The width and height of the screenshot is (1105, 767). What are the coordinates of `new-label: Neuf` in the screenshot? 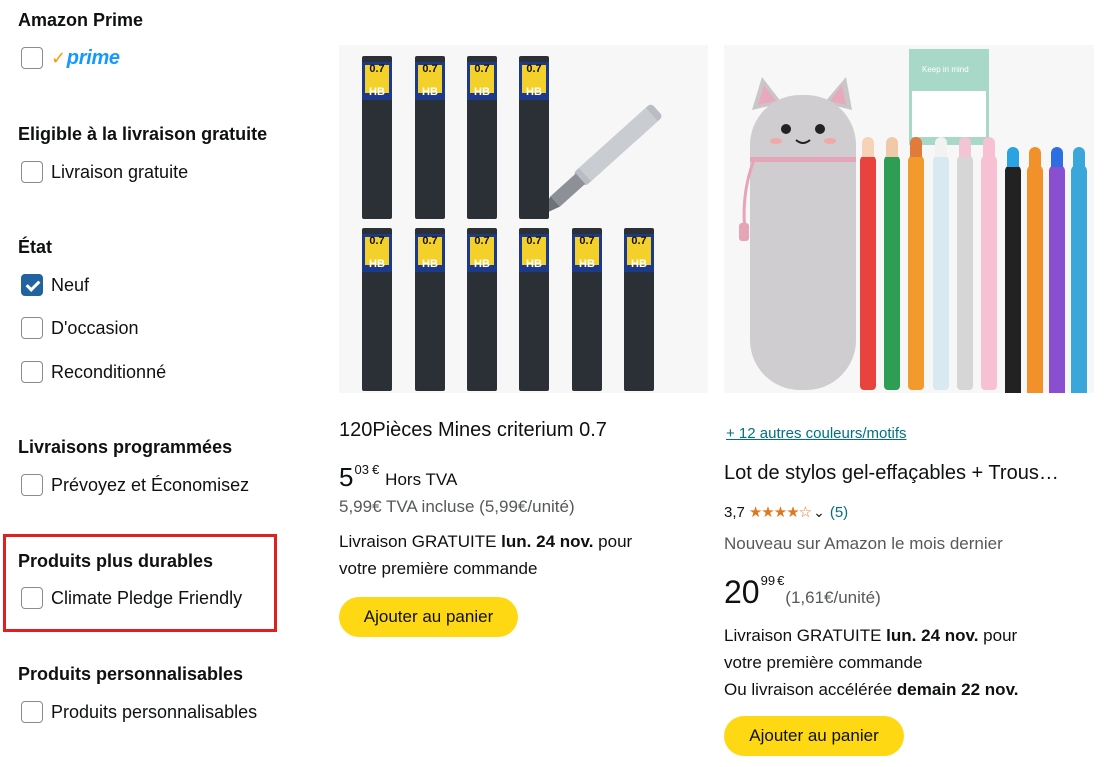 It's located at (70, 284).